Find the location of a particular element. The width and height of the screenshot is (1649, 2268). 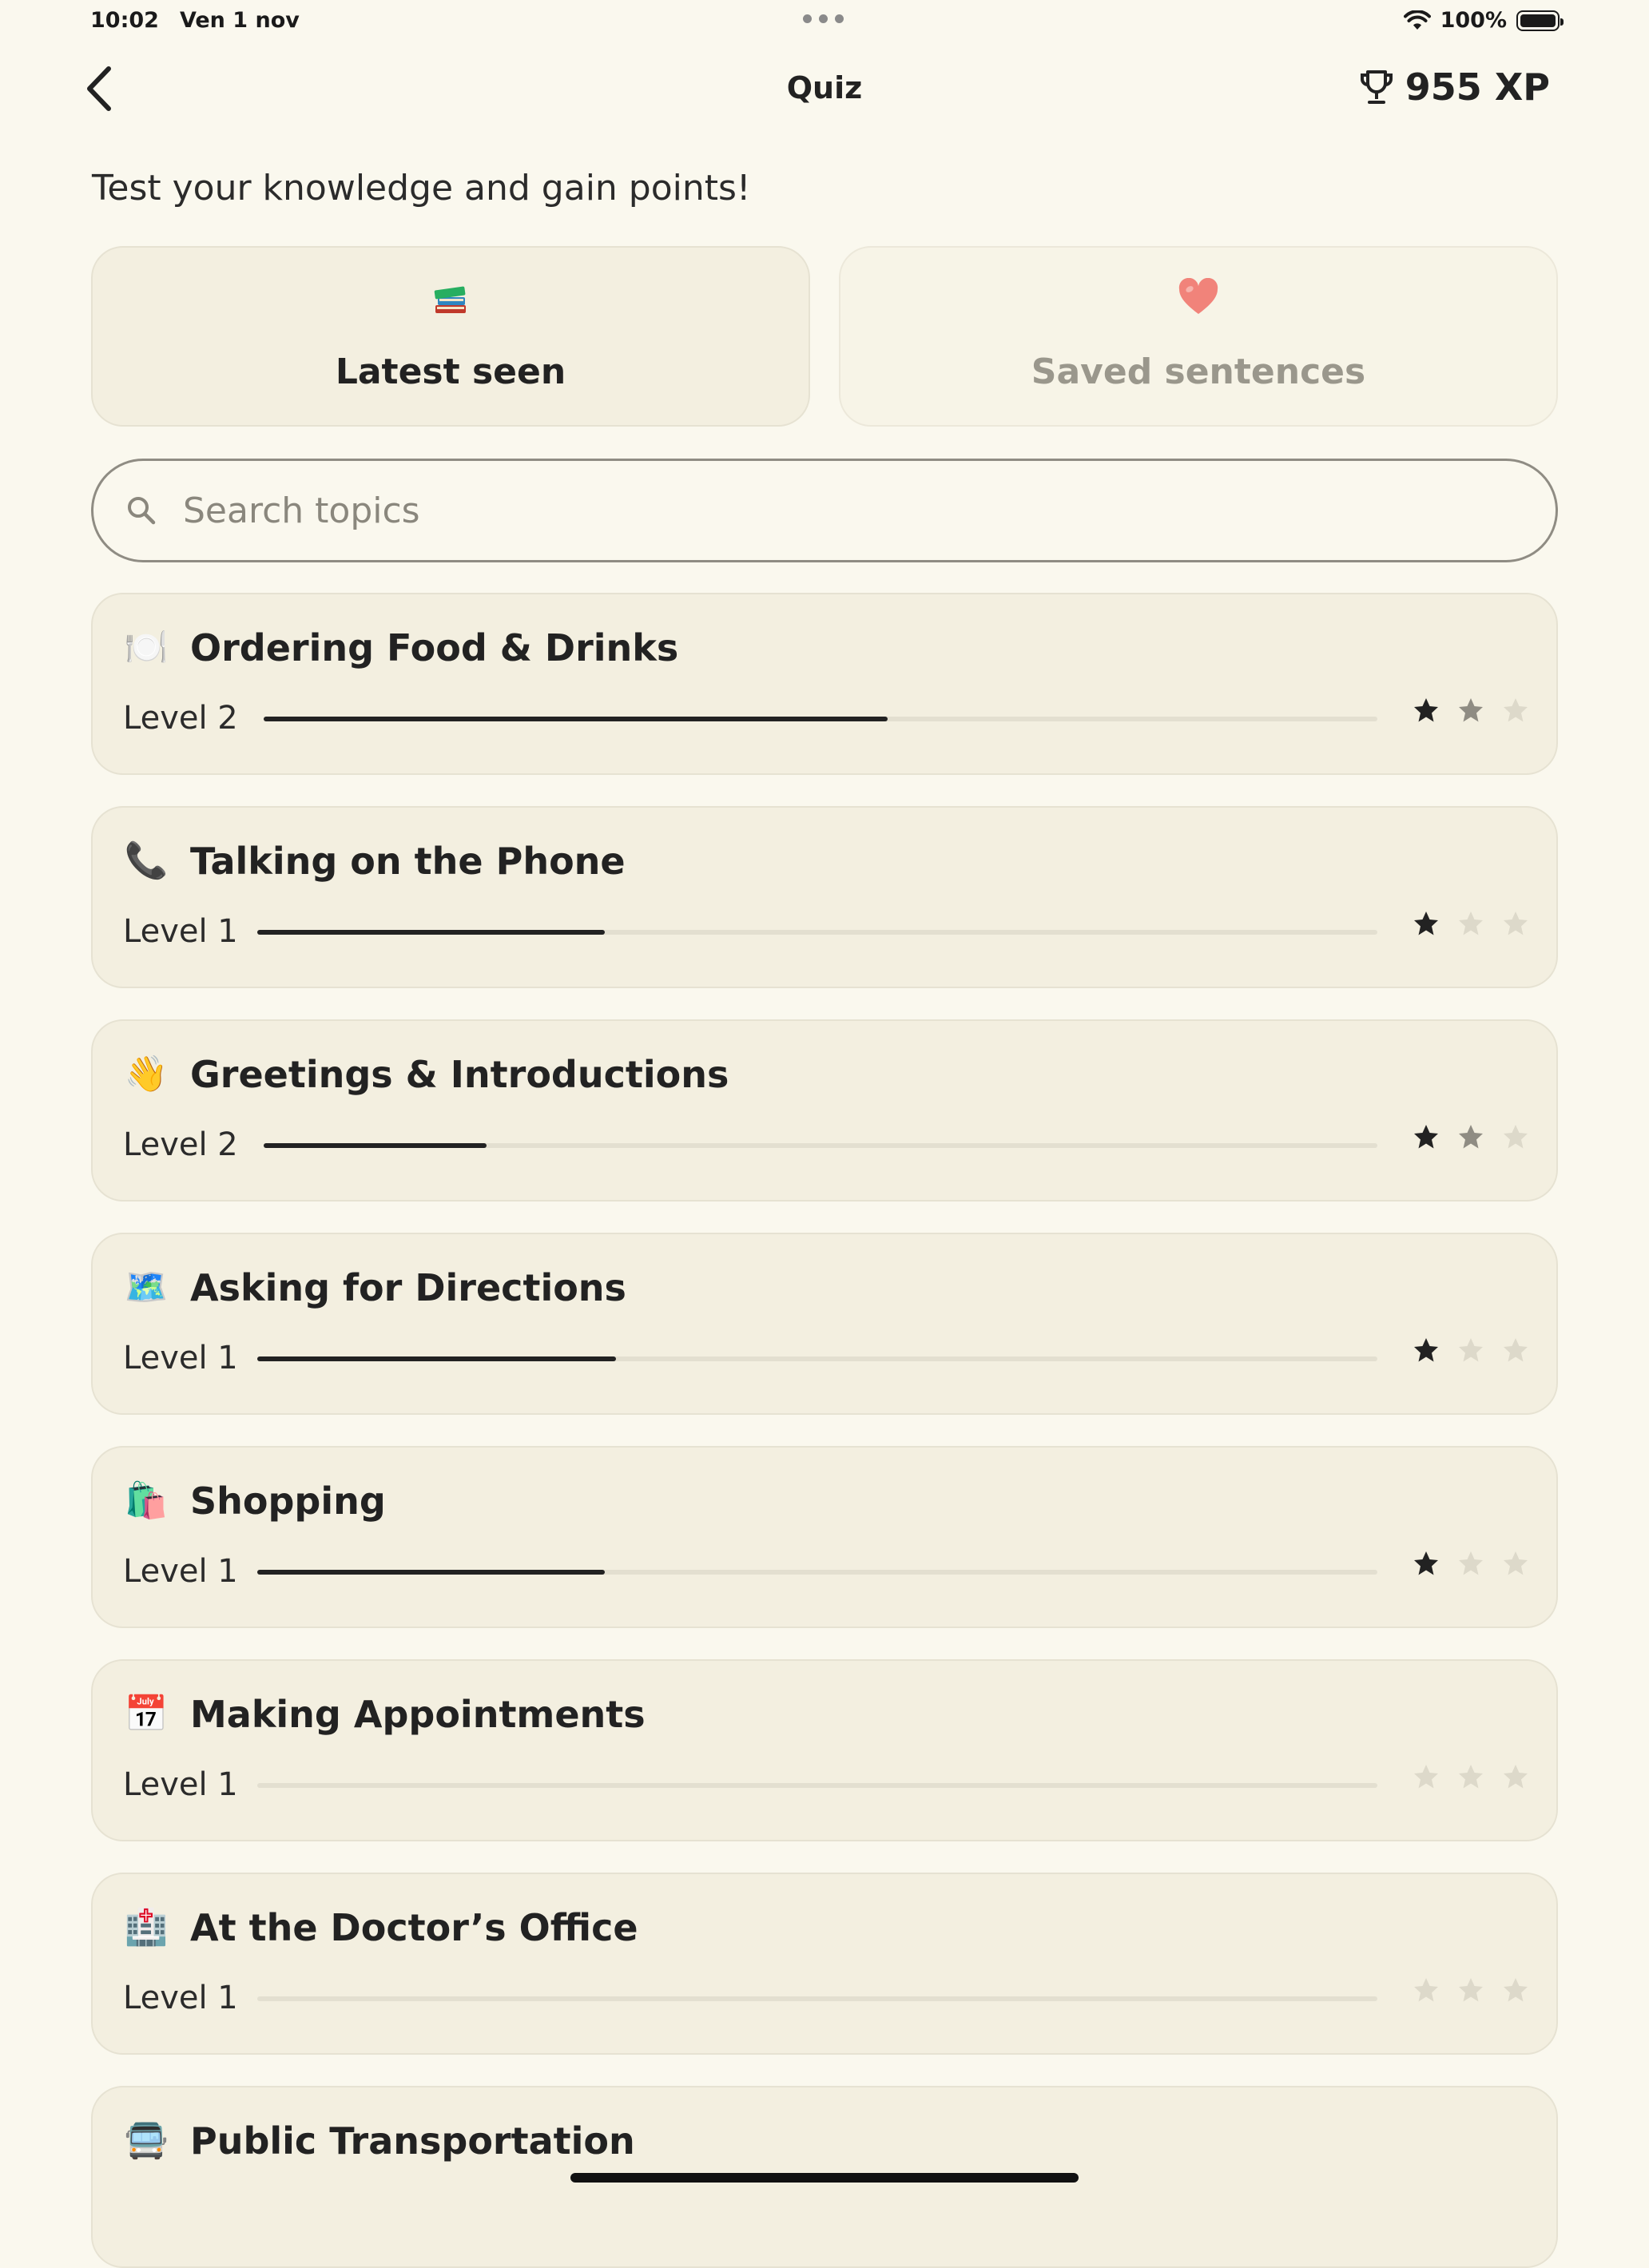

topic-card: 🗺️ Asking for Directions Level 1 is located at coordinates (824, 1324).